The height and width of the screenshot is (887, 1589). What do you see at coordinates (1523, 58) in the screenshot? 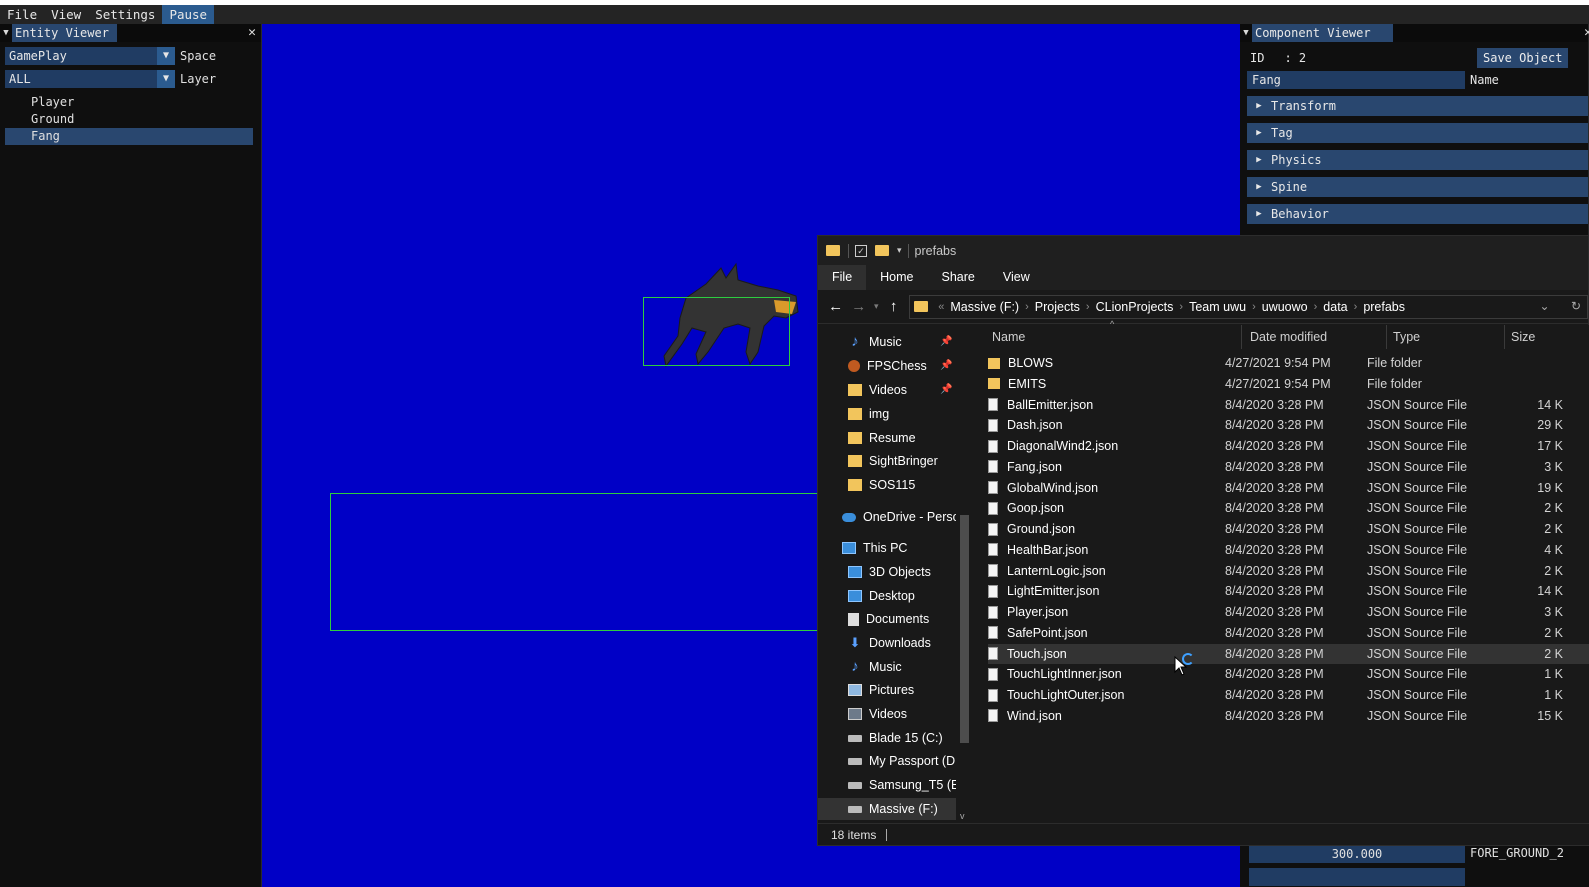
I see `save-object-button: Save Object` at bounding box center [1523, 58].